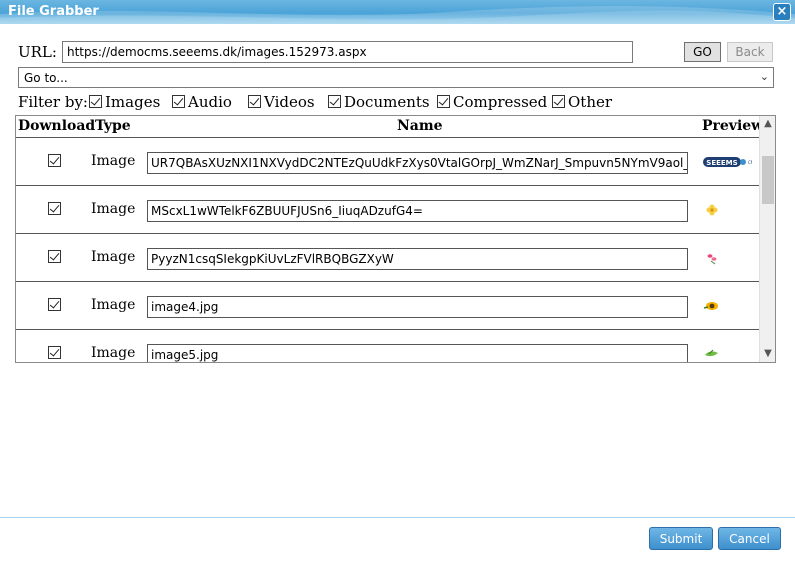  What do you see at coordinates (347, 52) in the screenshot?
I see `url-input` at bounding box center [347, 52].